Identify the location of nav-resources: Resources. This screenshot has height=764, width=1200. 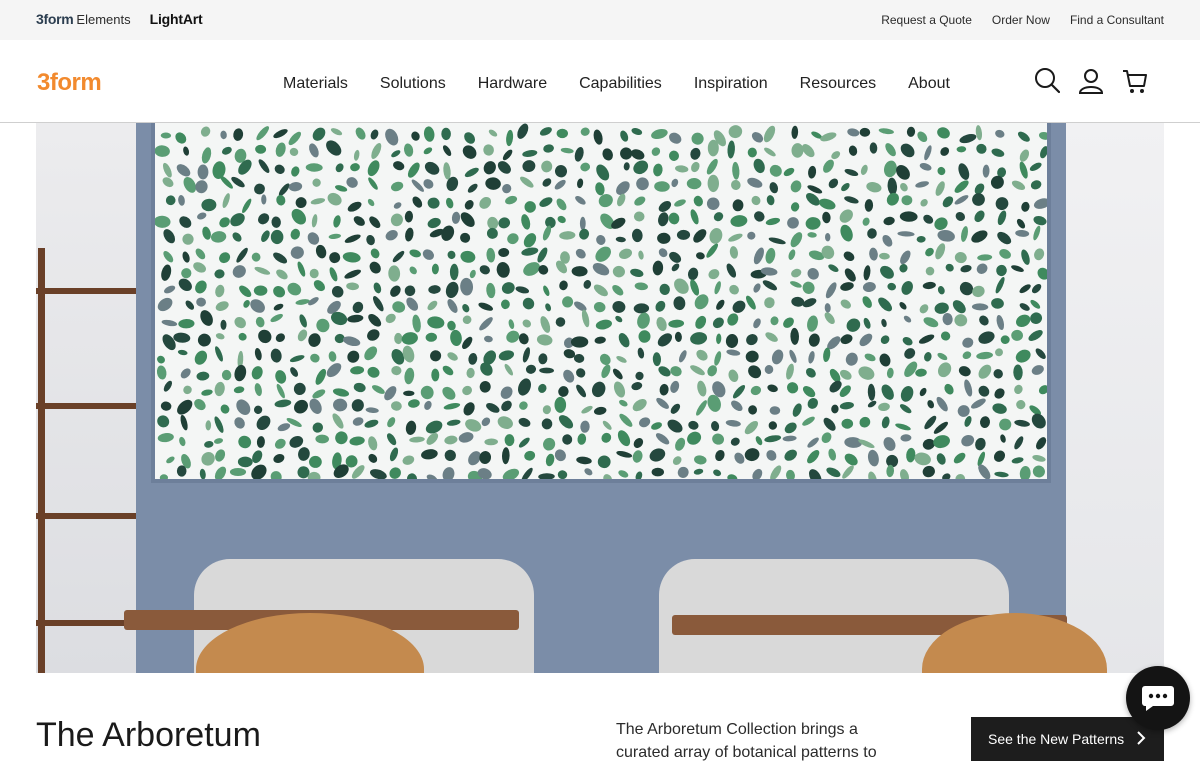
(838, 84).